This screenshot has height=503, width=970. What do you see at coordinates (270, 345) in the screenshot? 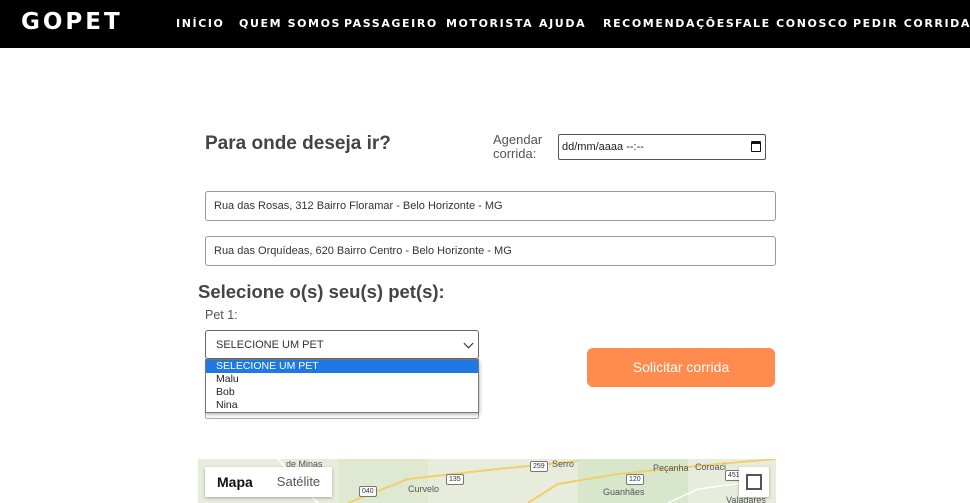
I see `pet-1-selected-value: SELECIONE UM PET` at bounding box center [270, 345].